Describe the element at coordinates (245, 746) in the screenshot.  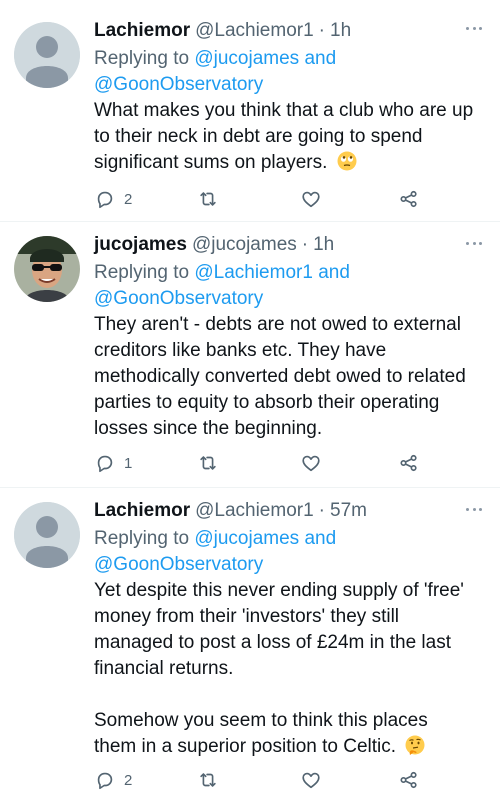
I see `text-line: them in a superior position to Celtic.` at that location.